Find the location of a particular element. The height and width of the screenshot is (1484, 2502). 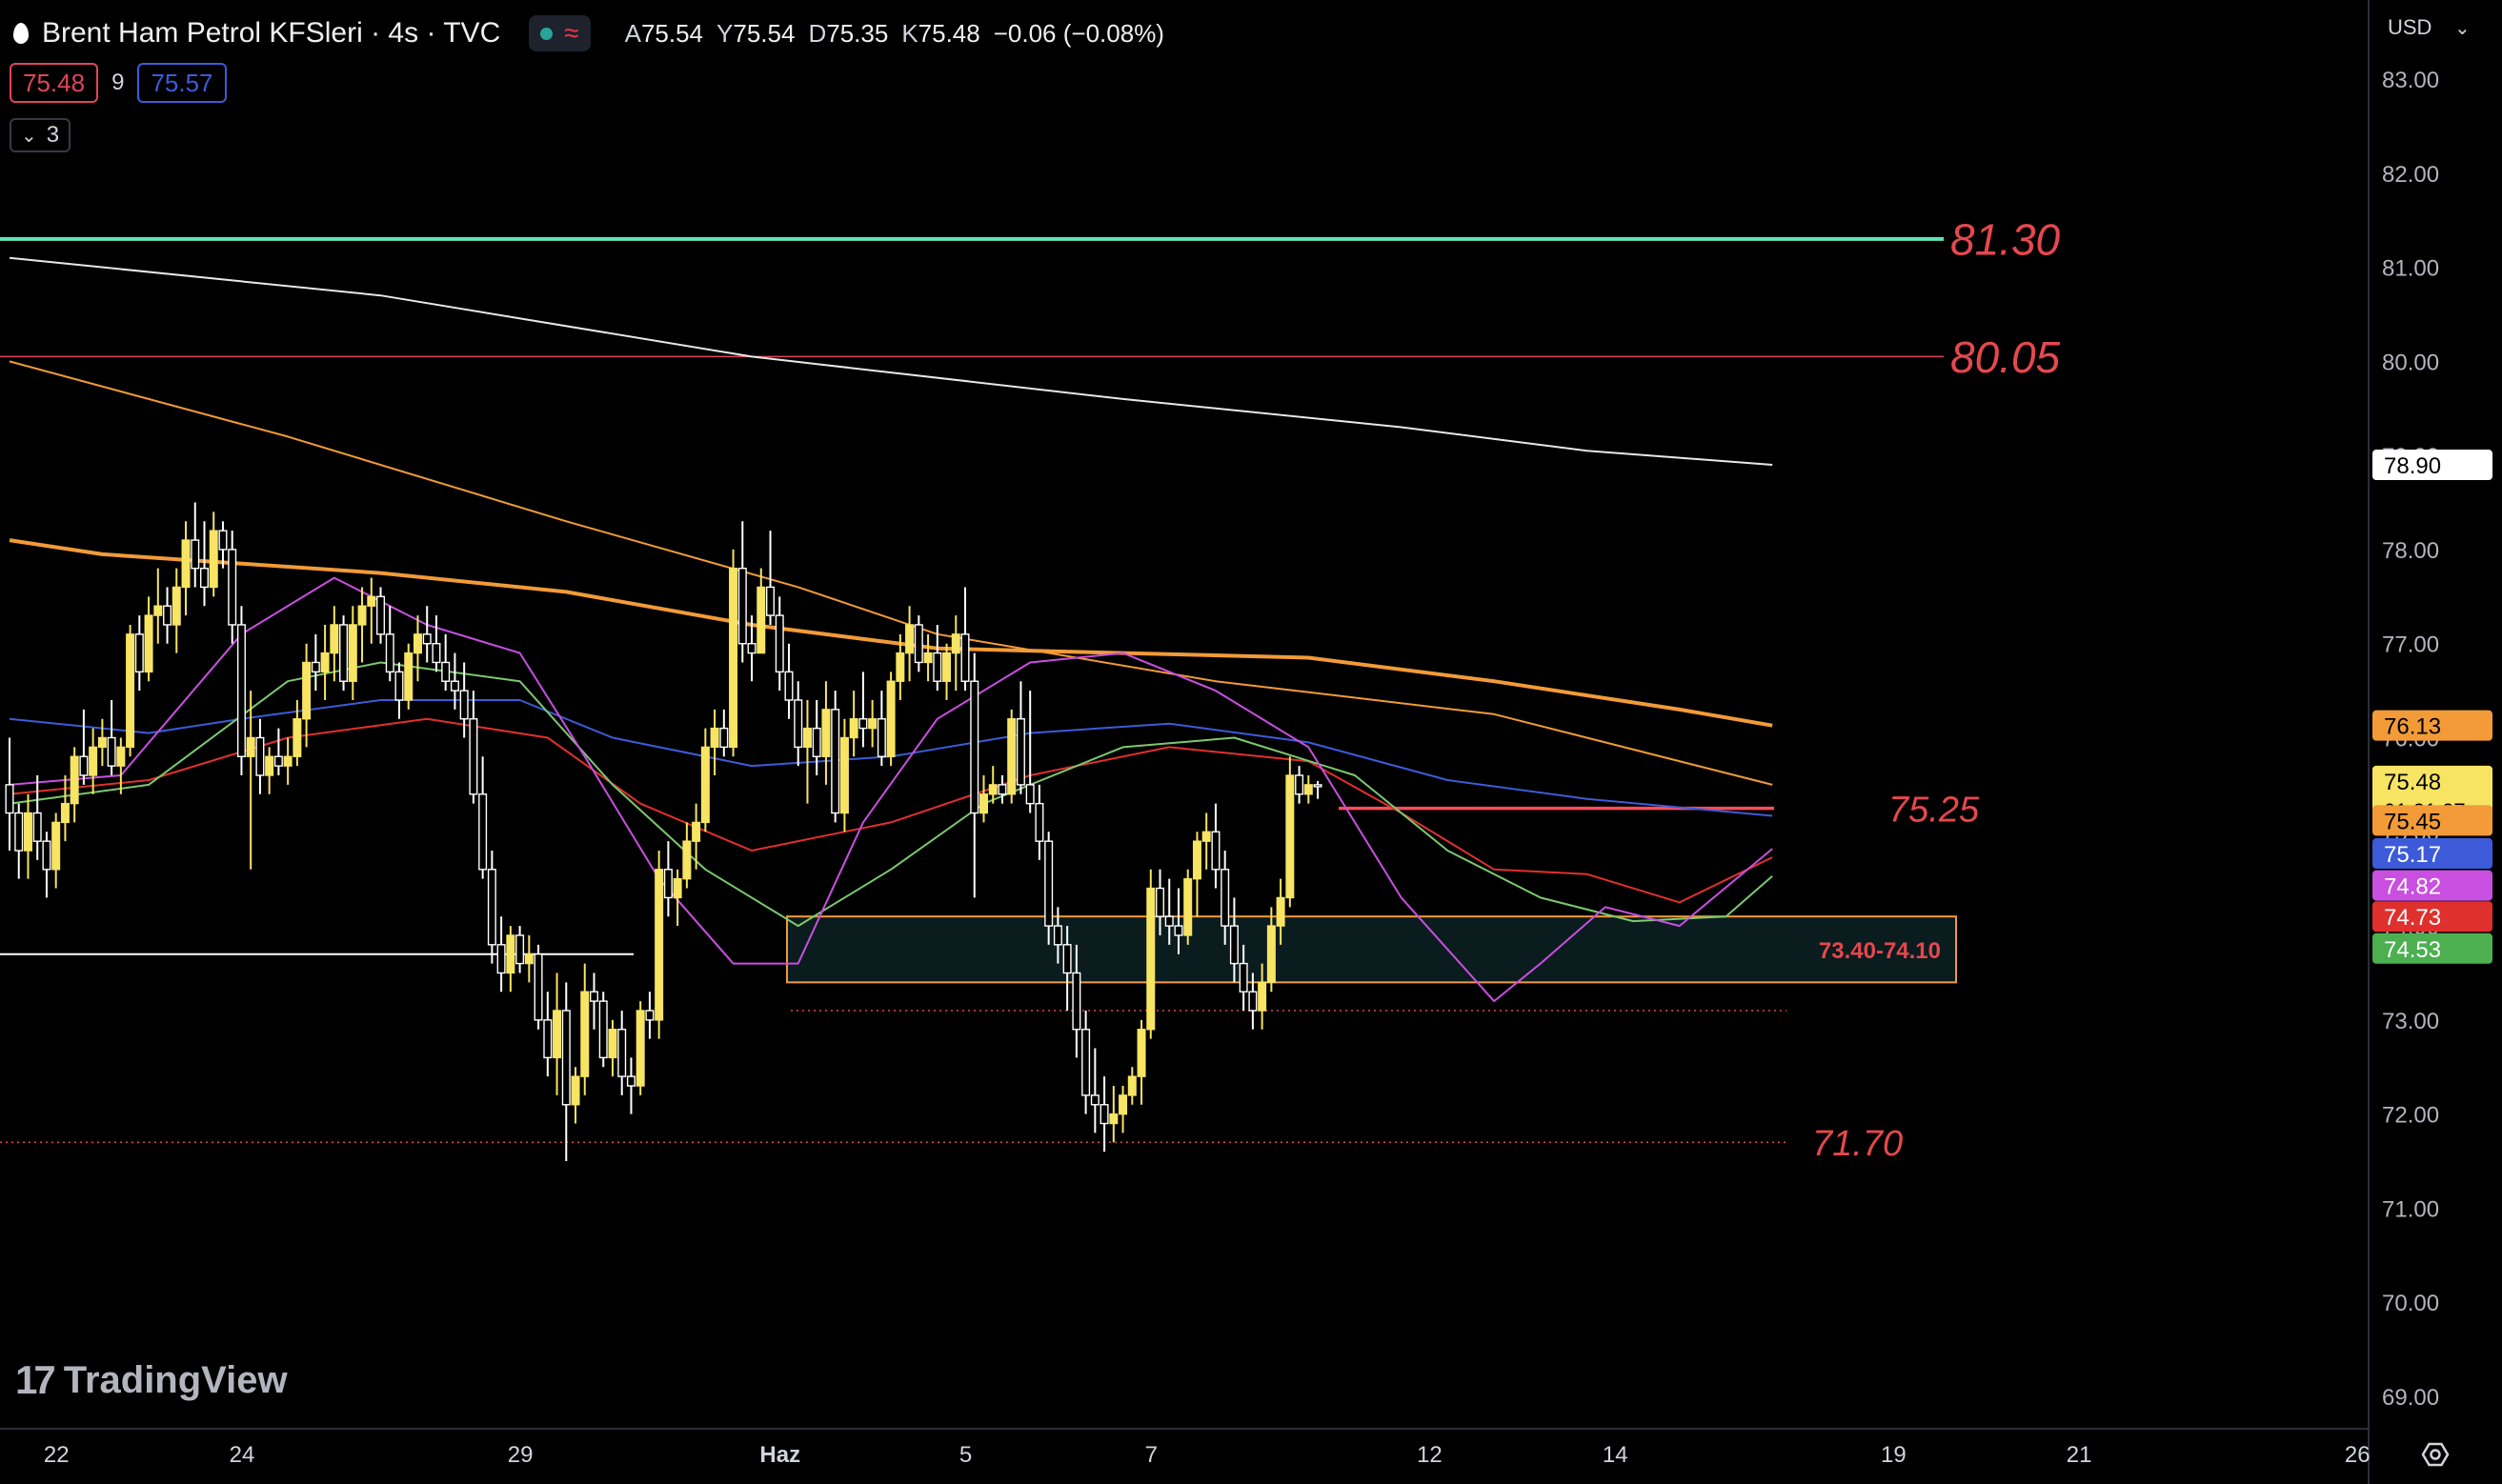

symbol-title: Brent Ham Petrol KFSleri · 4s · TVC is located at coordinates (271, 34).